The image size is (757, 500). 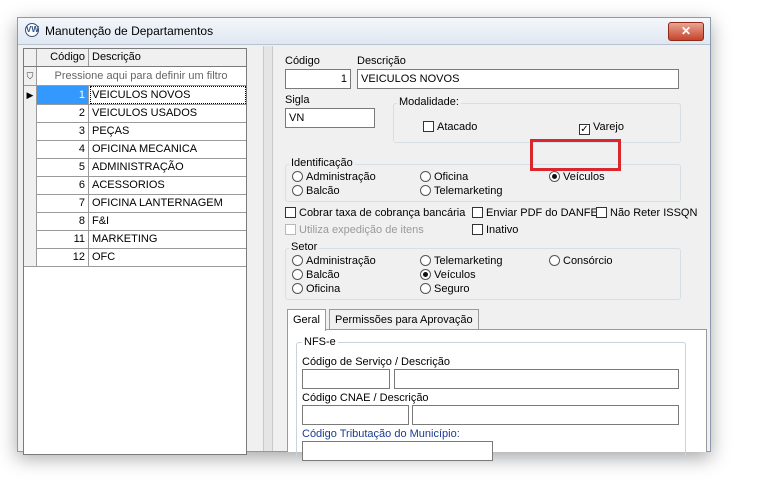 What do you see at coordinates (577, 177) in the screenshot?
I see `ident-radio-veiculos: Veículos` at bounding box center [577, 177].